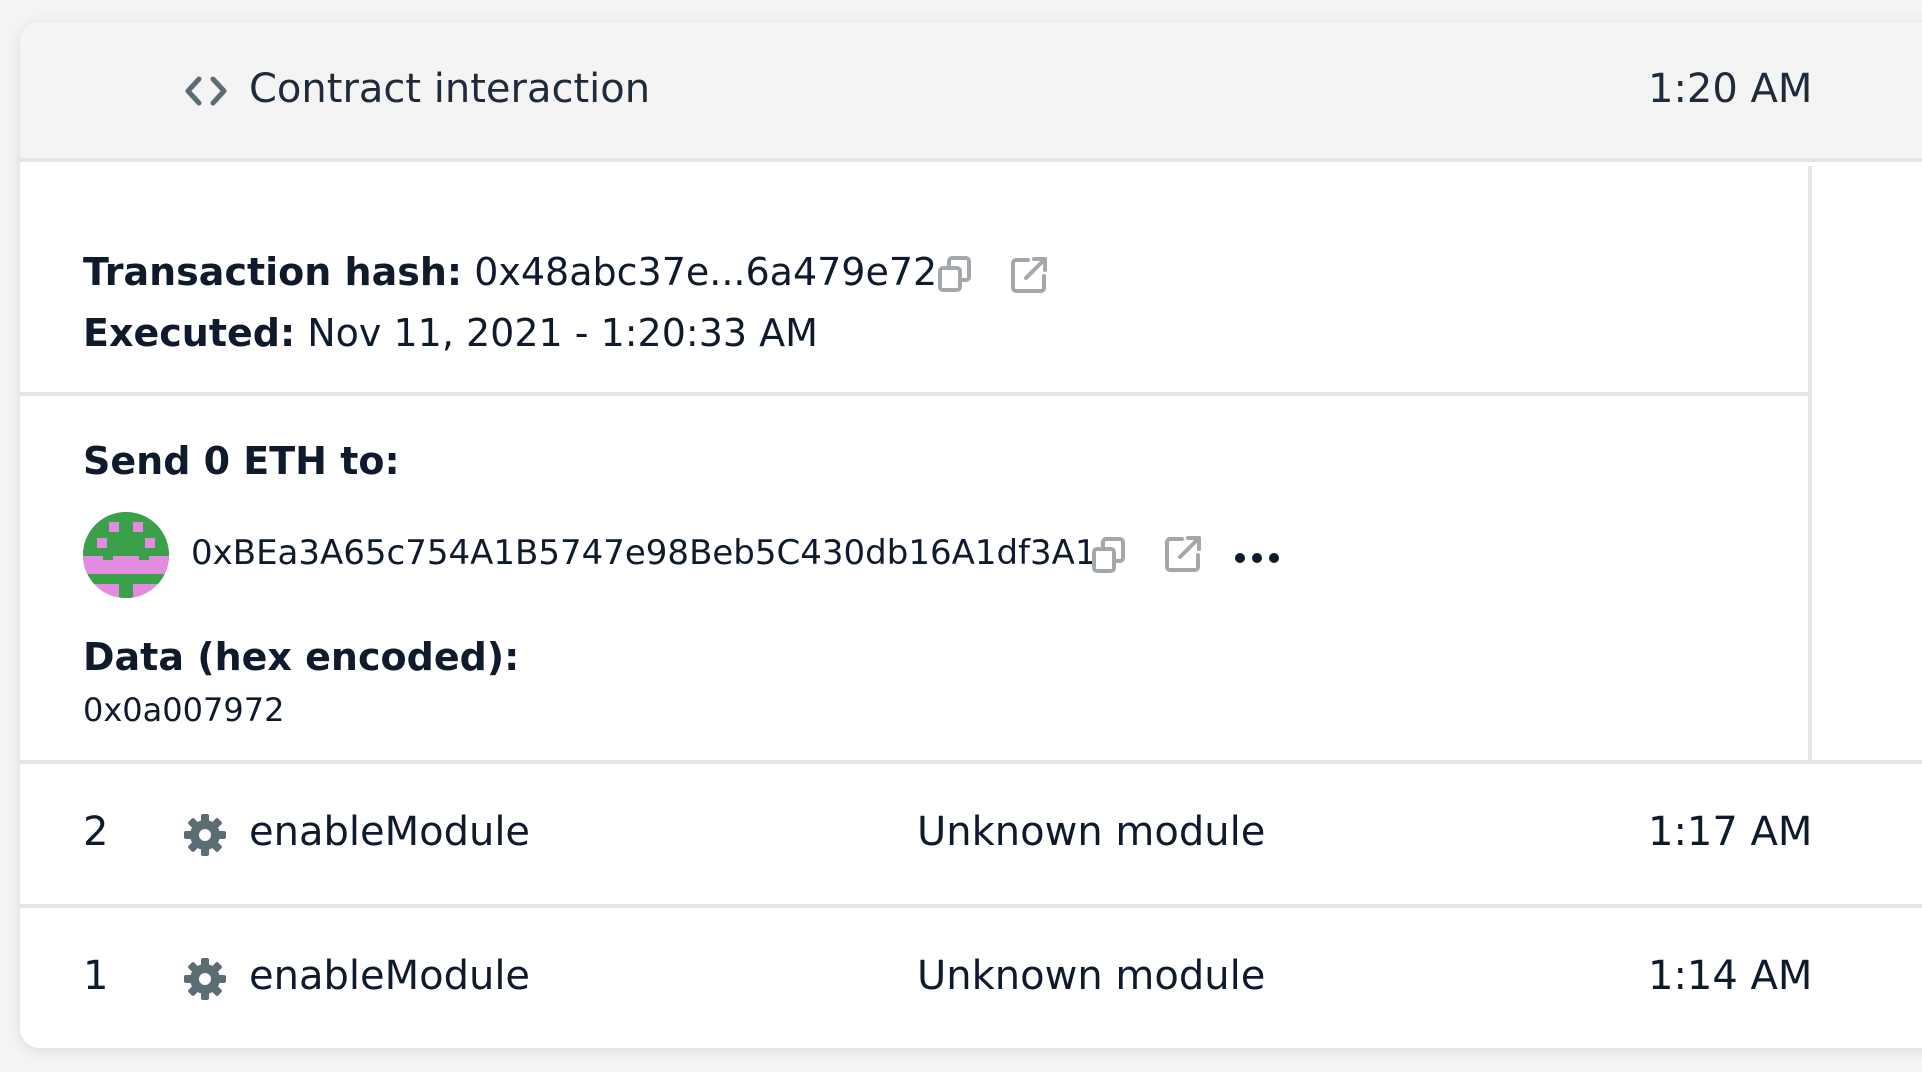 This screenshot has height=1072, width=1922. I want to click on transaction-row: 2 enableModule Unknown module 1:17 AM, so click(971, 832).